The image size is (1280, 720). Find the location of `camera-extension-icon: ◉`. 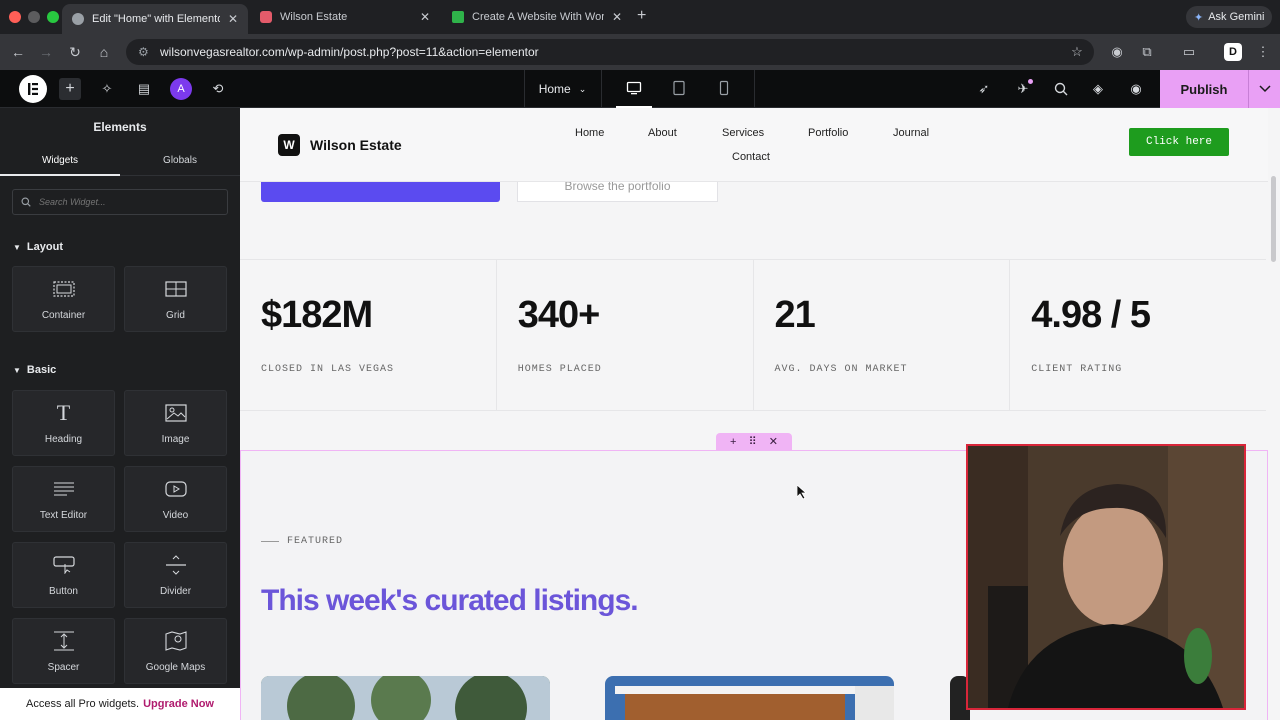

camera-extension-icon: ◉ is located at coordinates (1117, 52).